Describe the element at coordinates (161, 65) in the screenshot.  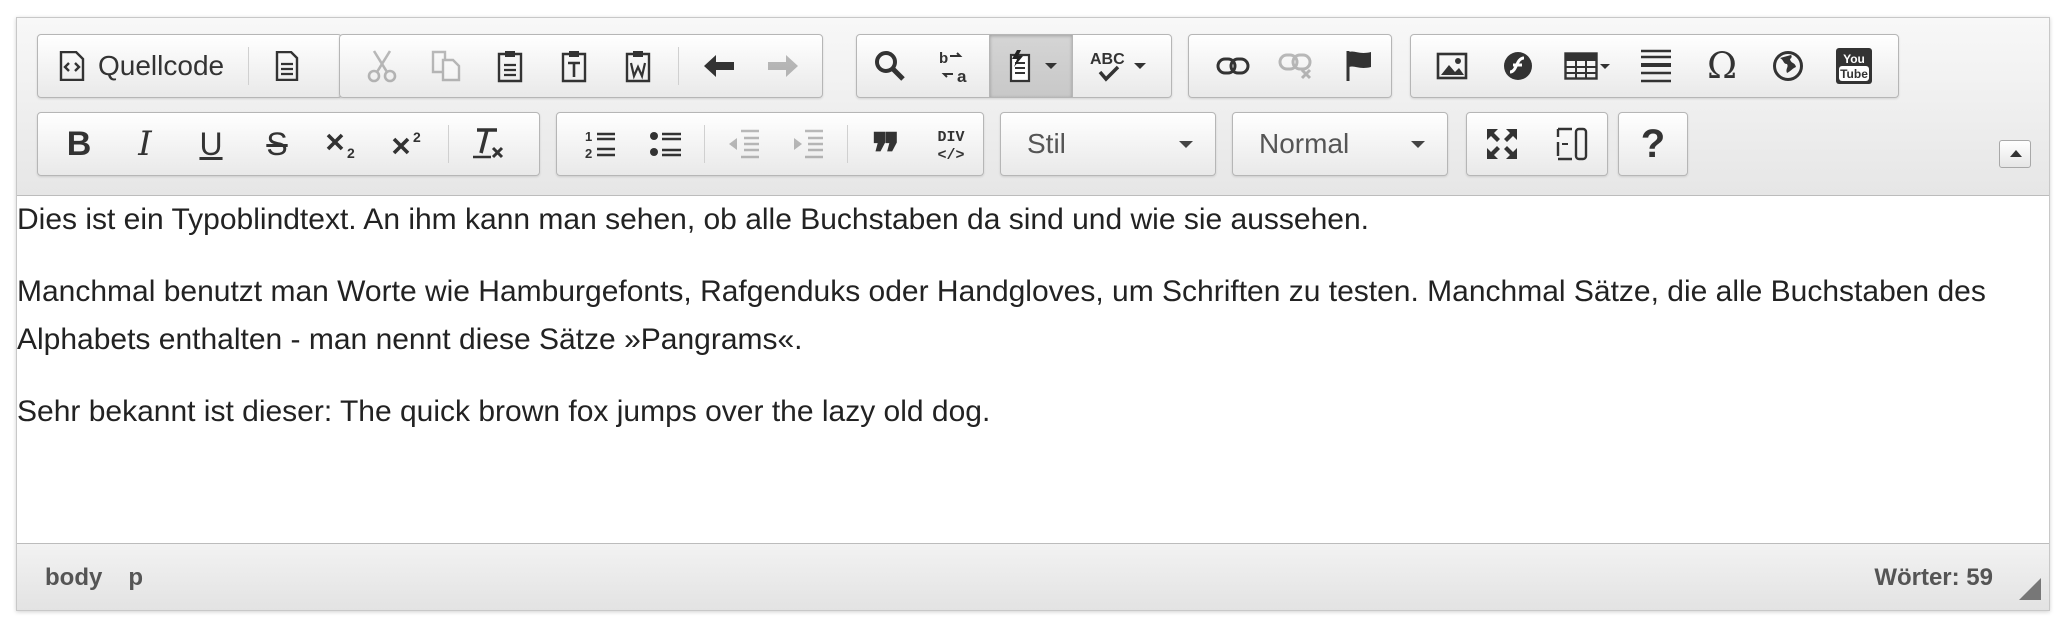
I see `source-button-label: Quellcode` at that location.